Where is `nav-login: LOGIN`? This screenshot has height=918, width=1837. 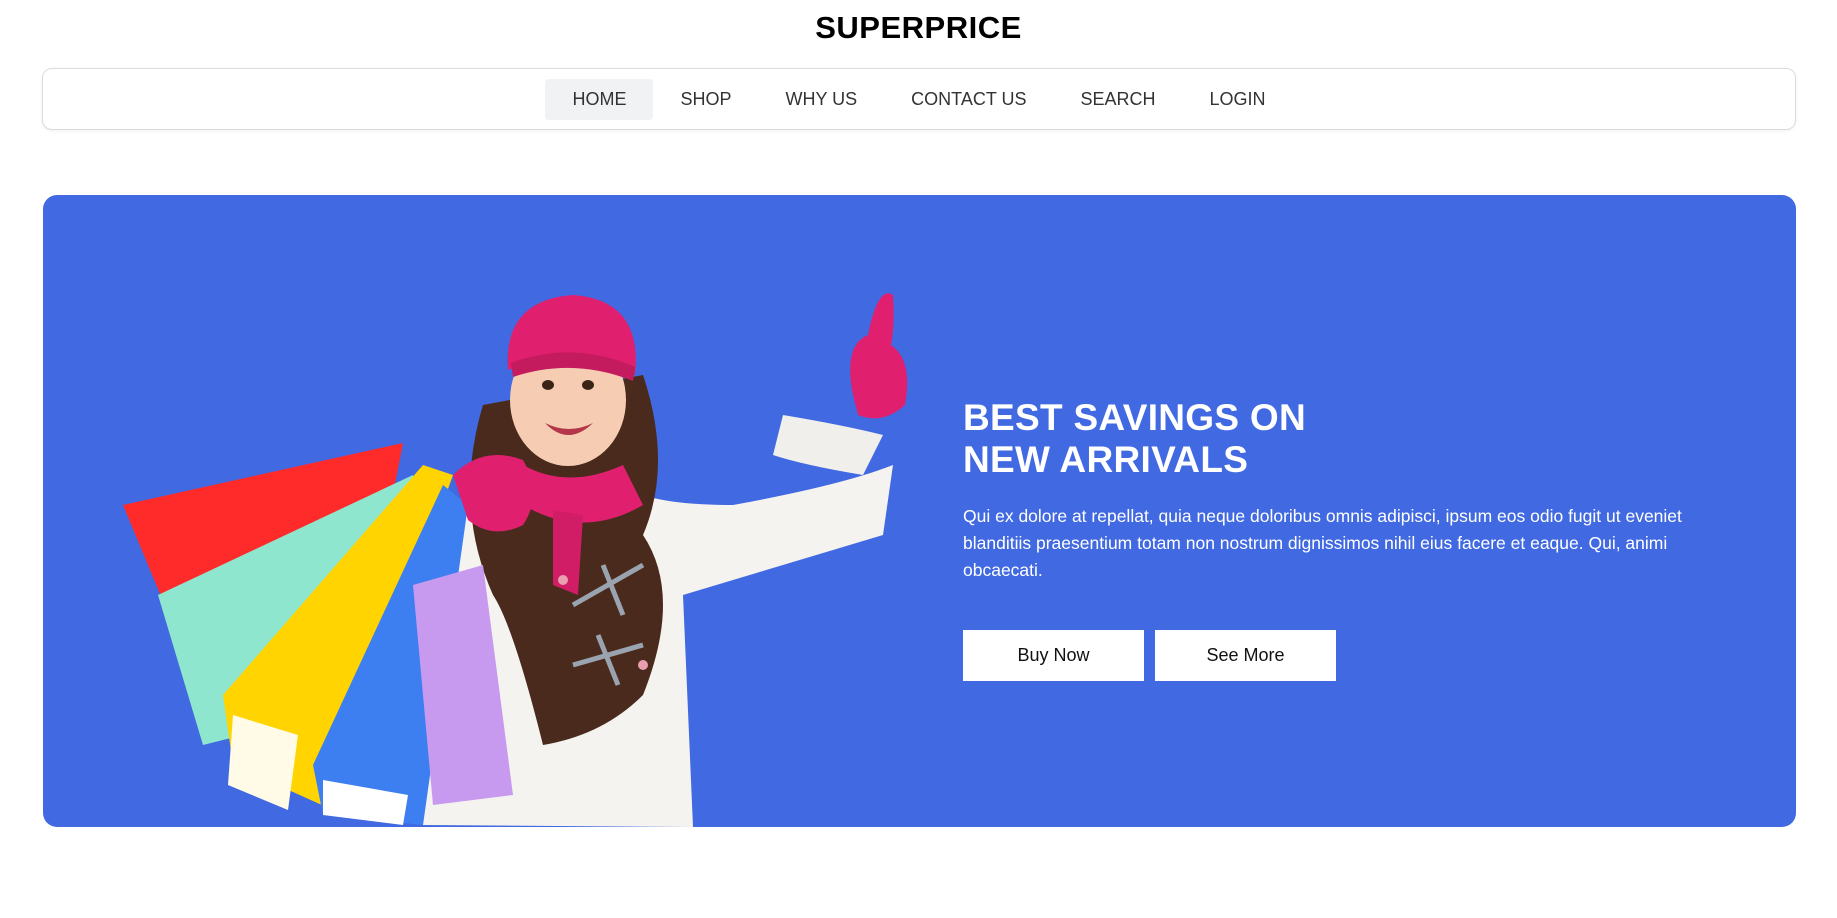 nav-login: LOGIN is located at coordinates (1238, 99).